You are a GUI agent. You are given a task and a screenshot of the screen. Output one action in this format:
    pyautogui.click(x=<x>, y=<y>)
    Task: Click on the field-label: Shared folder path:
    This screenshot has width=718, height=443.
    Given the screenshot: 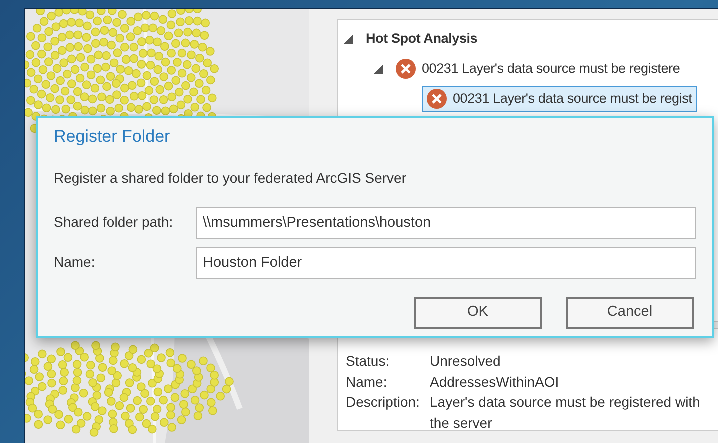 What is the action you would take?
    pyautogui.click(x=114, y=222)
    